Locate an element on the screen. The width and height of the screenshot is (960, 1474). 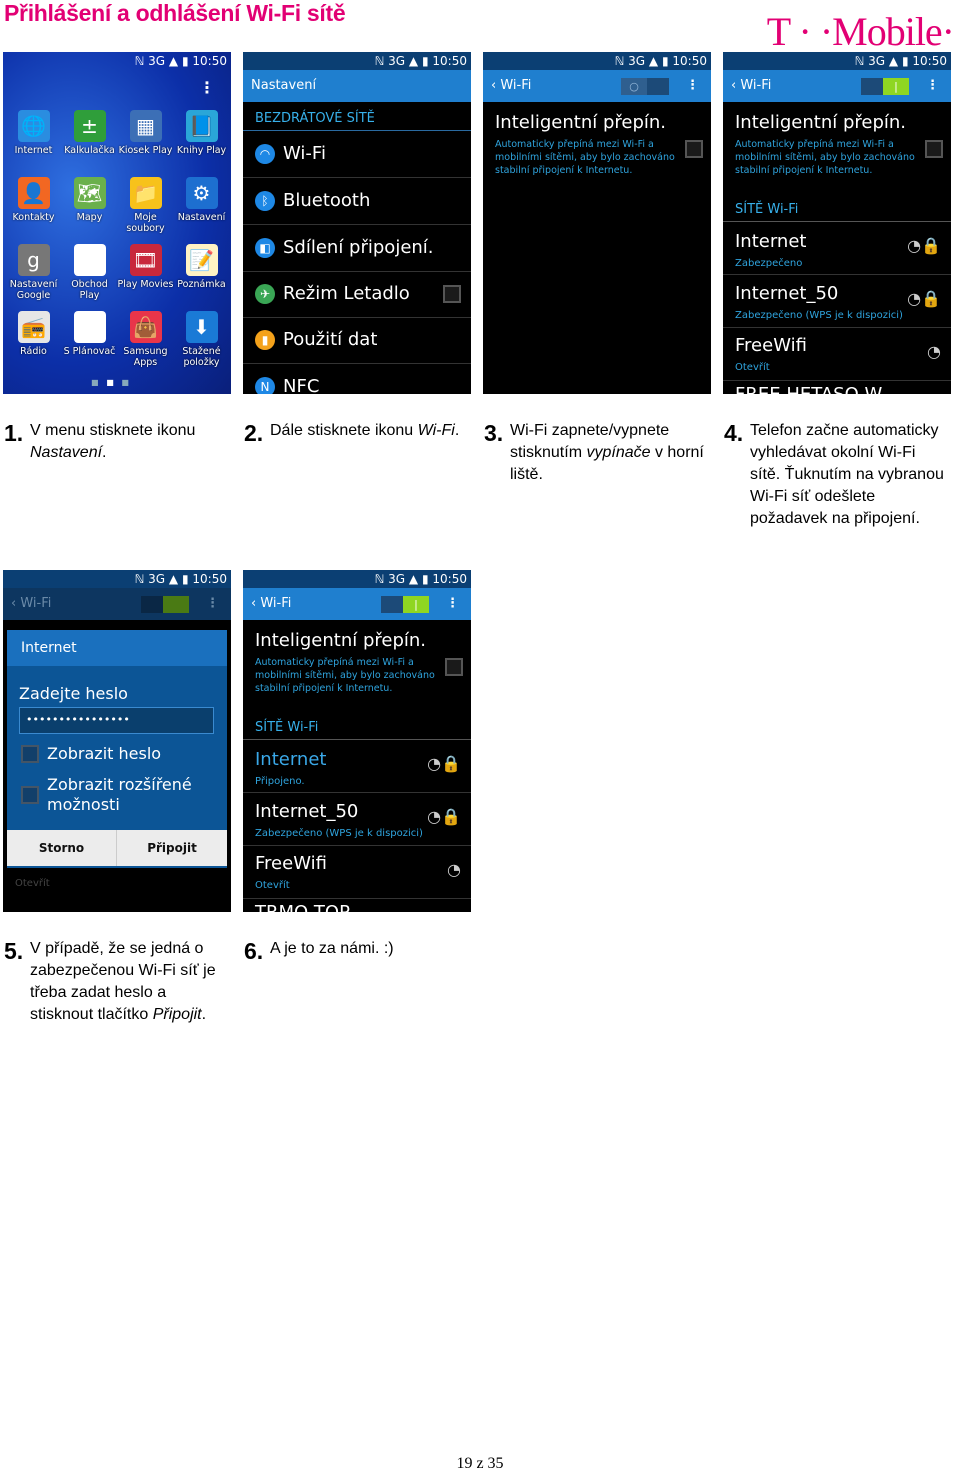
app-label: Nastavení is located at coordinates (201, 217).